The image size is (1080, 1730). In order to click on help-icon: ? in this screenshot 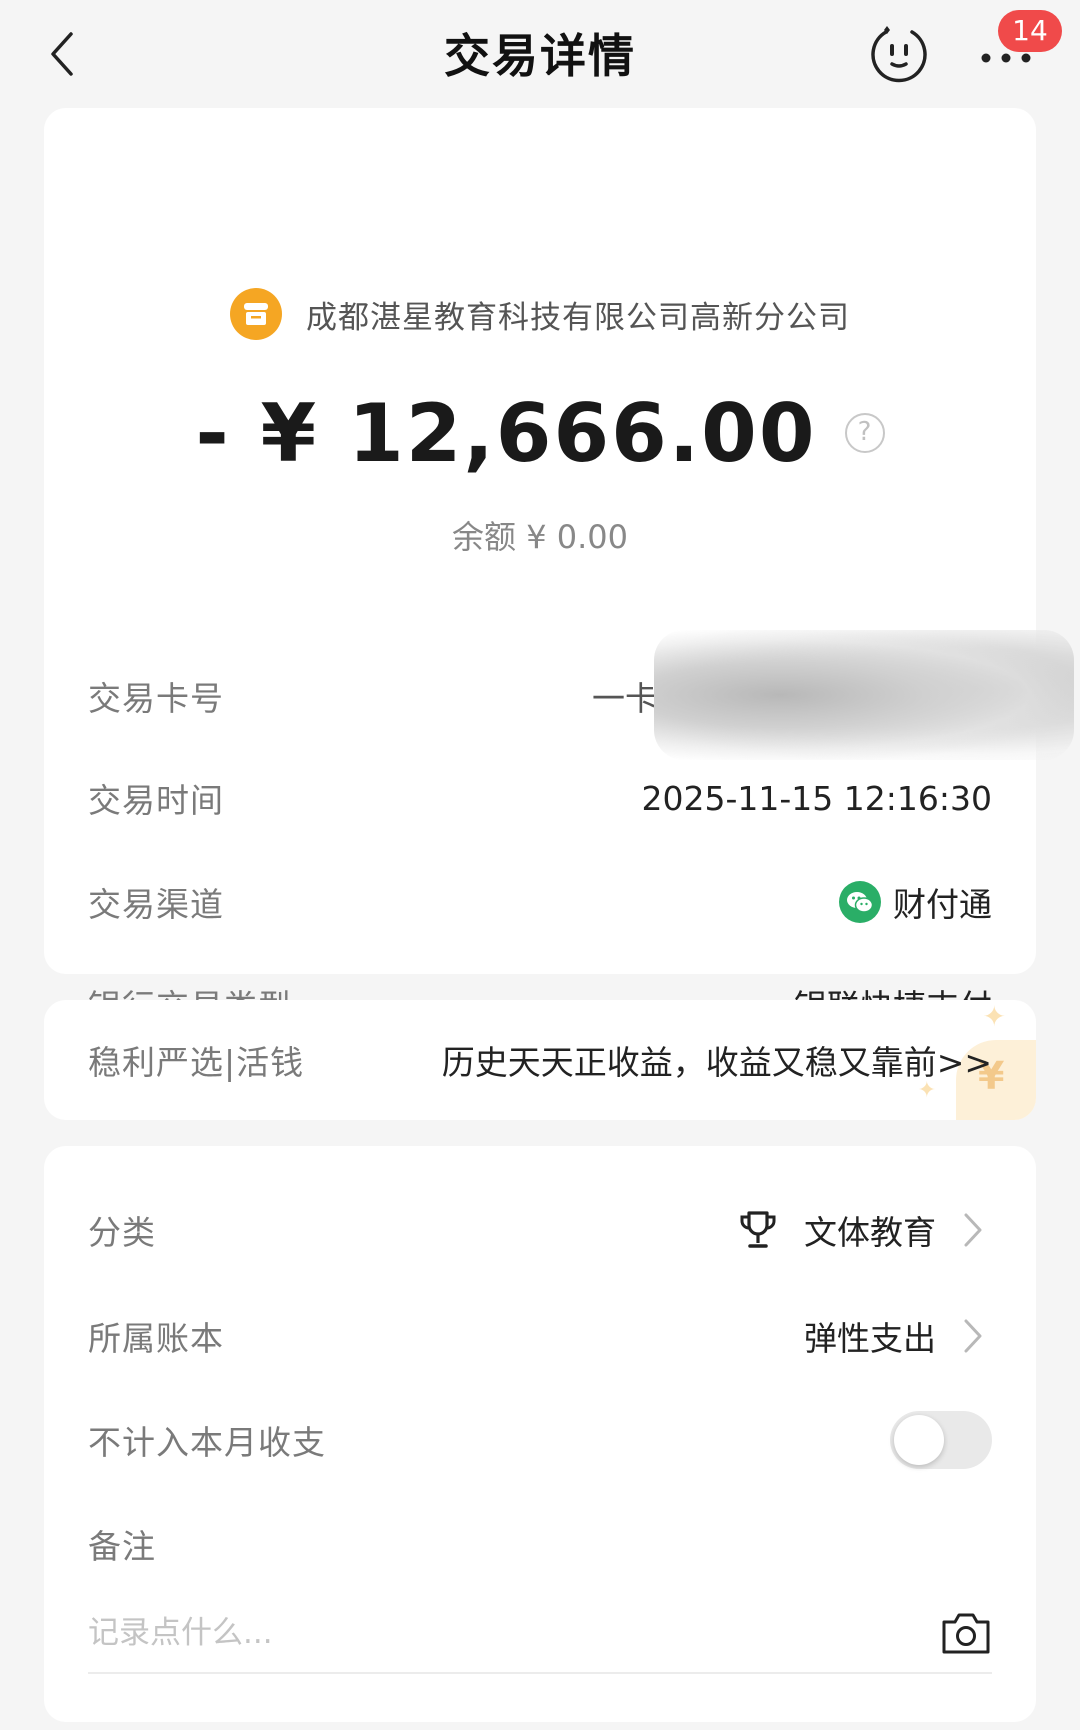, I will do `click(864, 433)`.